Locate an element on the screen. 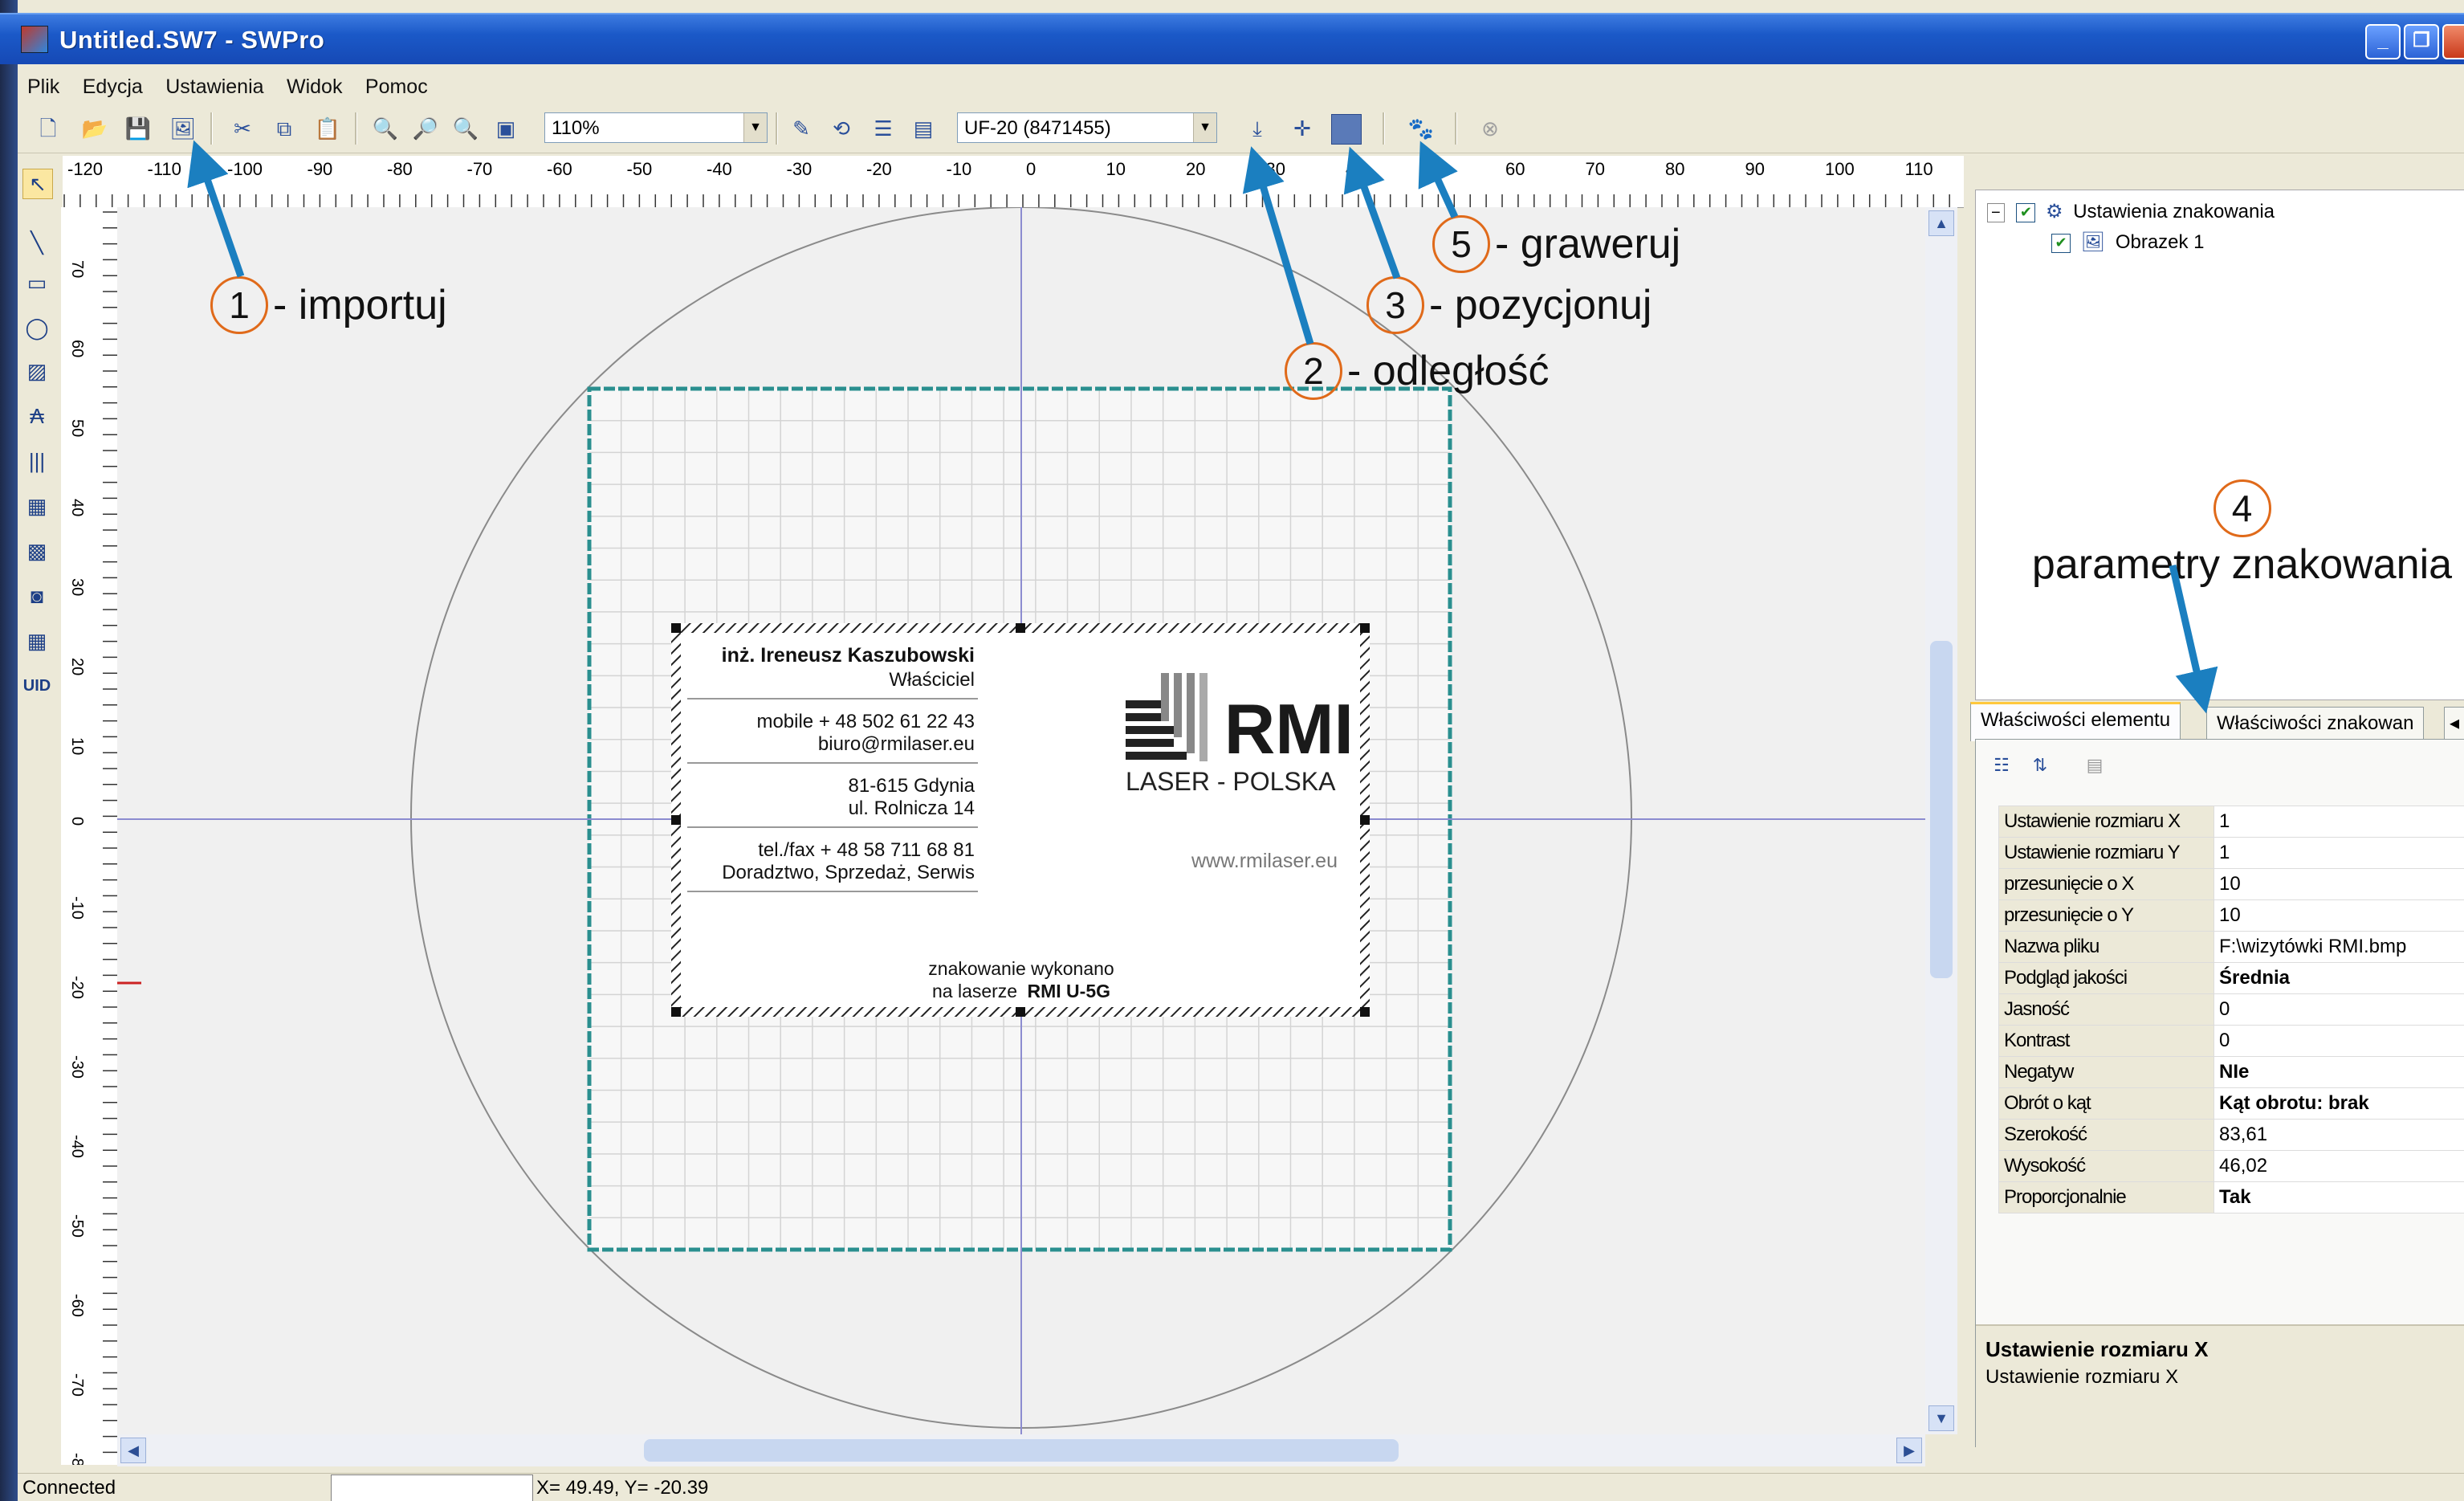  menu-plik: Plik is located at coordinates (43, 87).